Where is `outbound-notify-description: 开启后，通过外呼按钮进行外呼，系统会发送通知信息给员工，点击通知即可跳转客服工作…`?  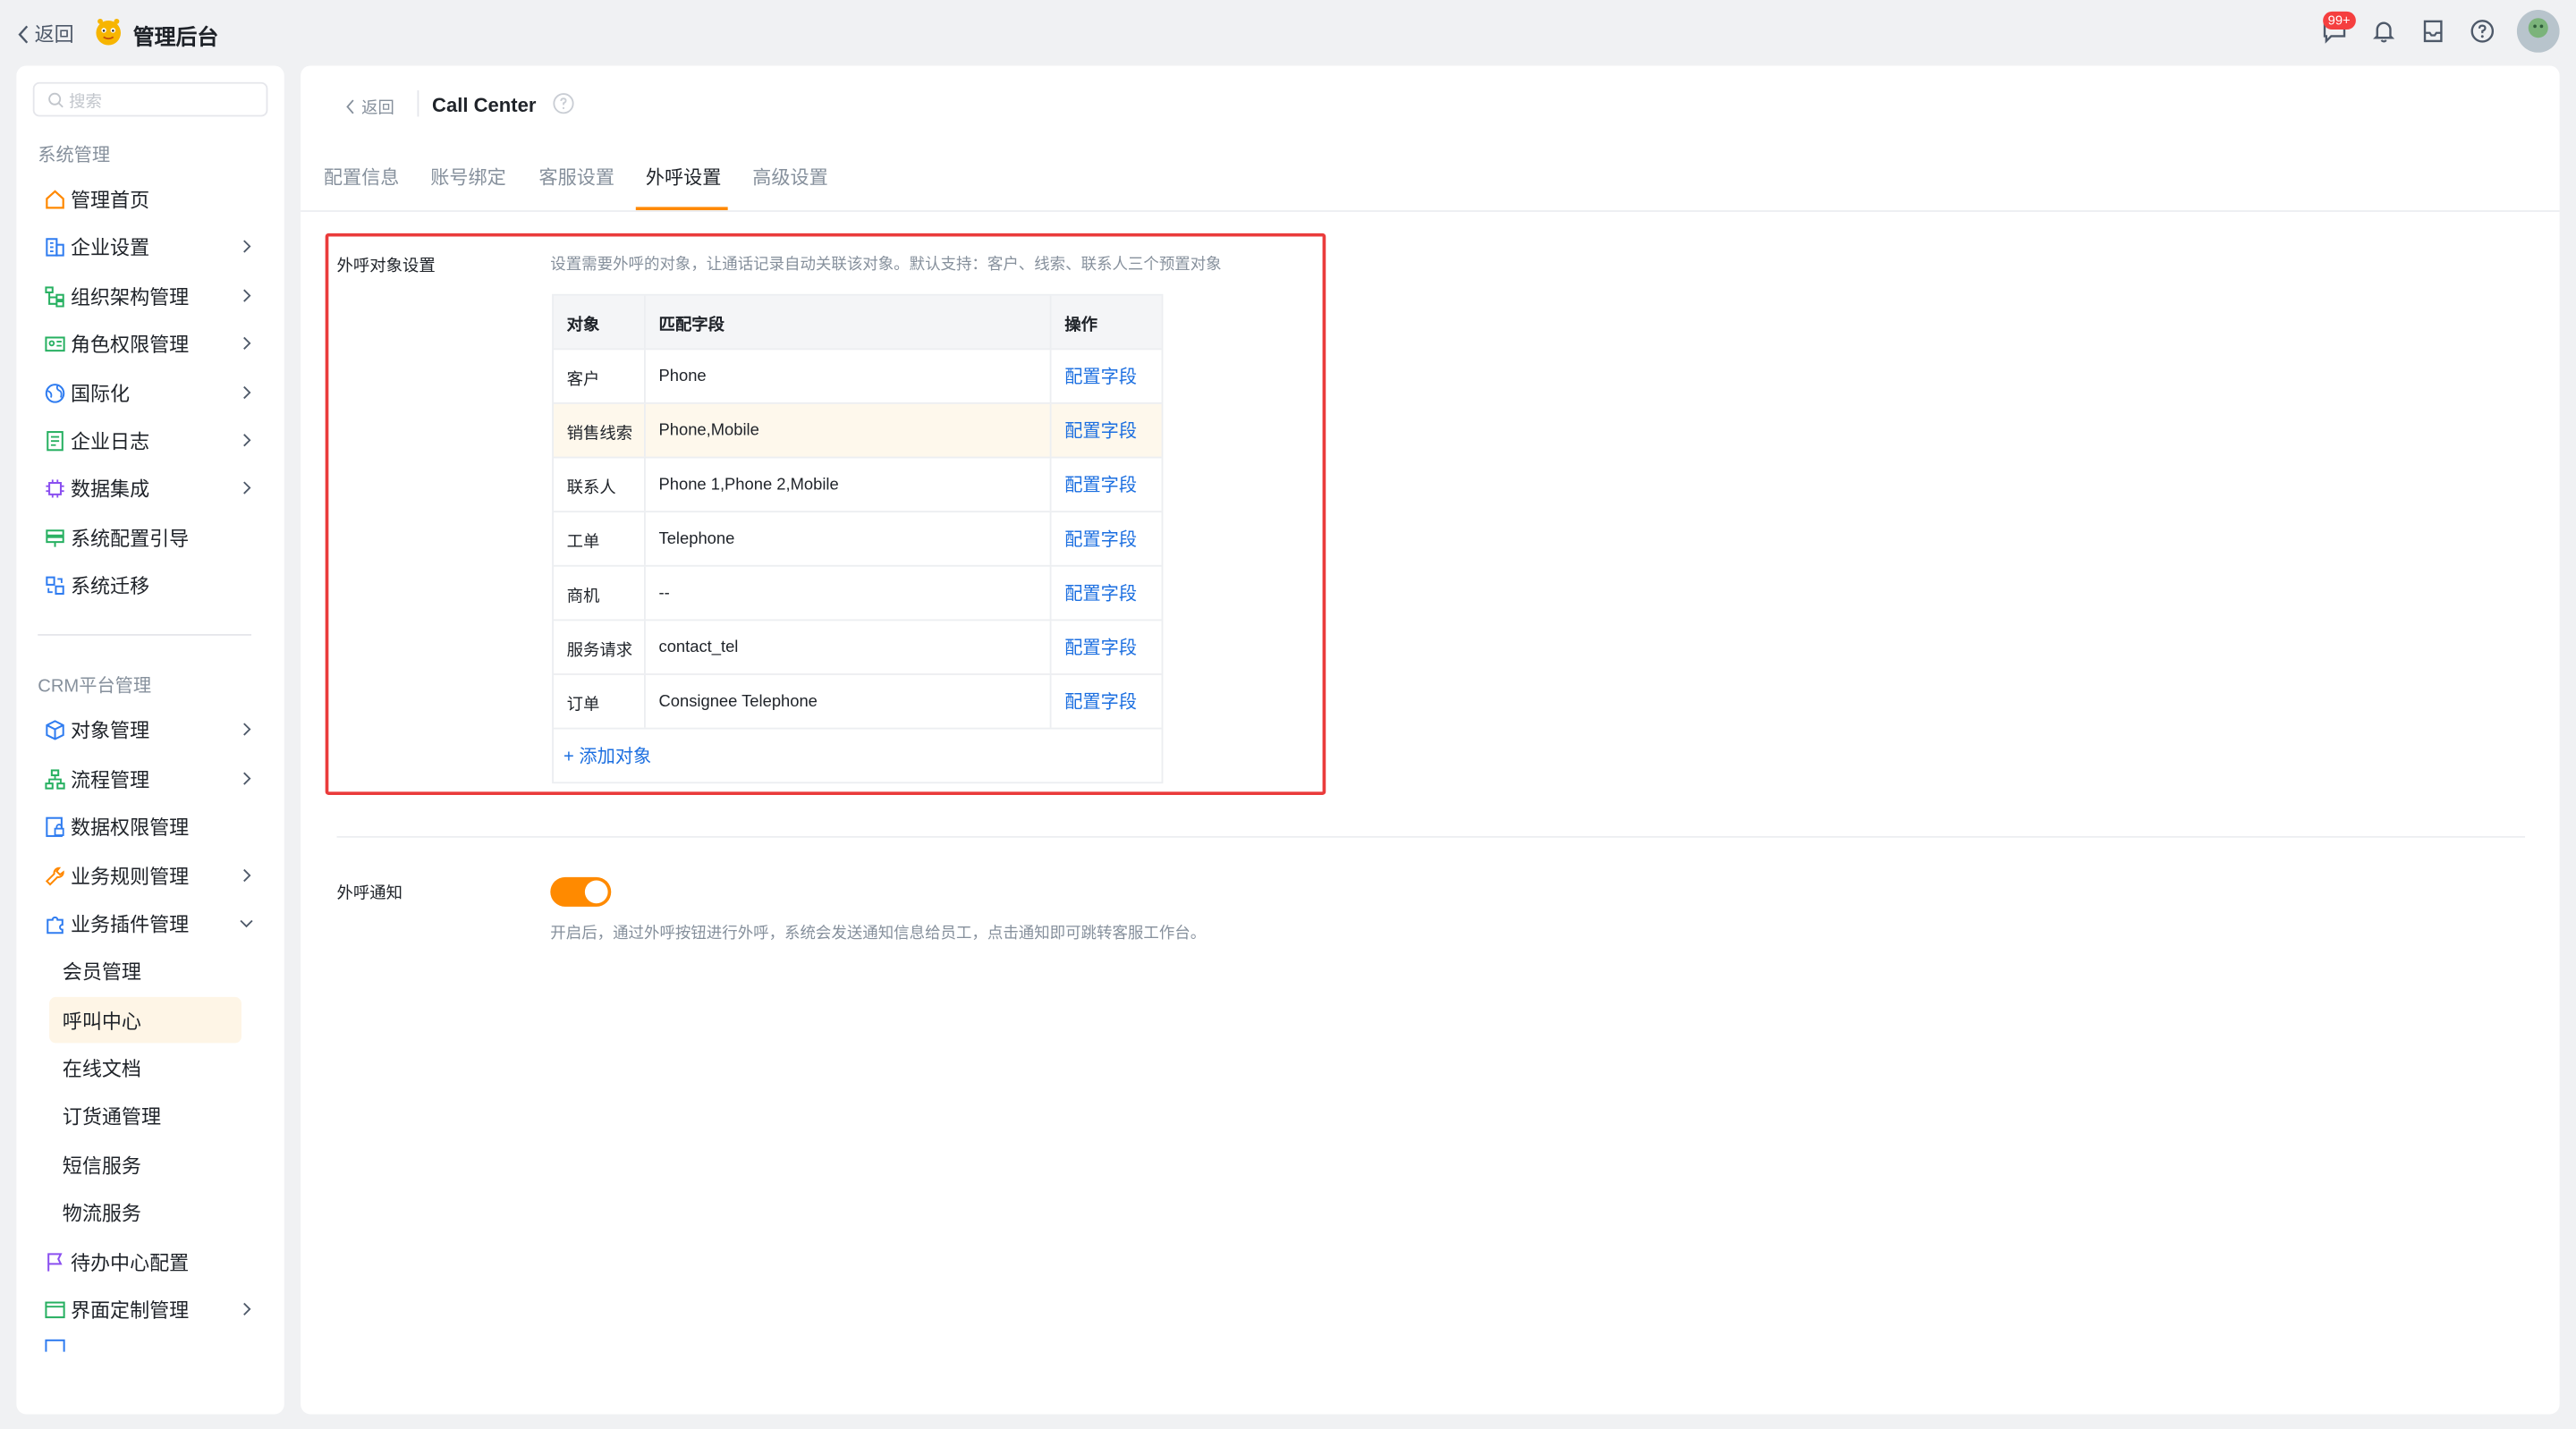
outbound-notify-description: 开启后，通过外呼按钮进行外呼，系统会发送通知信息给员工，点击通知即可跳转客服工作… is located at coordinates (878, 934).